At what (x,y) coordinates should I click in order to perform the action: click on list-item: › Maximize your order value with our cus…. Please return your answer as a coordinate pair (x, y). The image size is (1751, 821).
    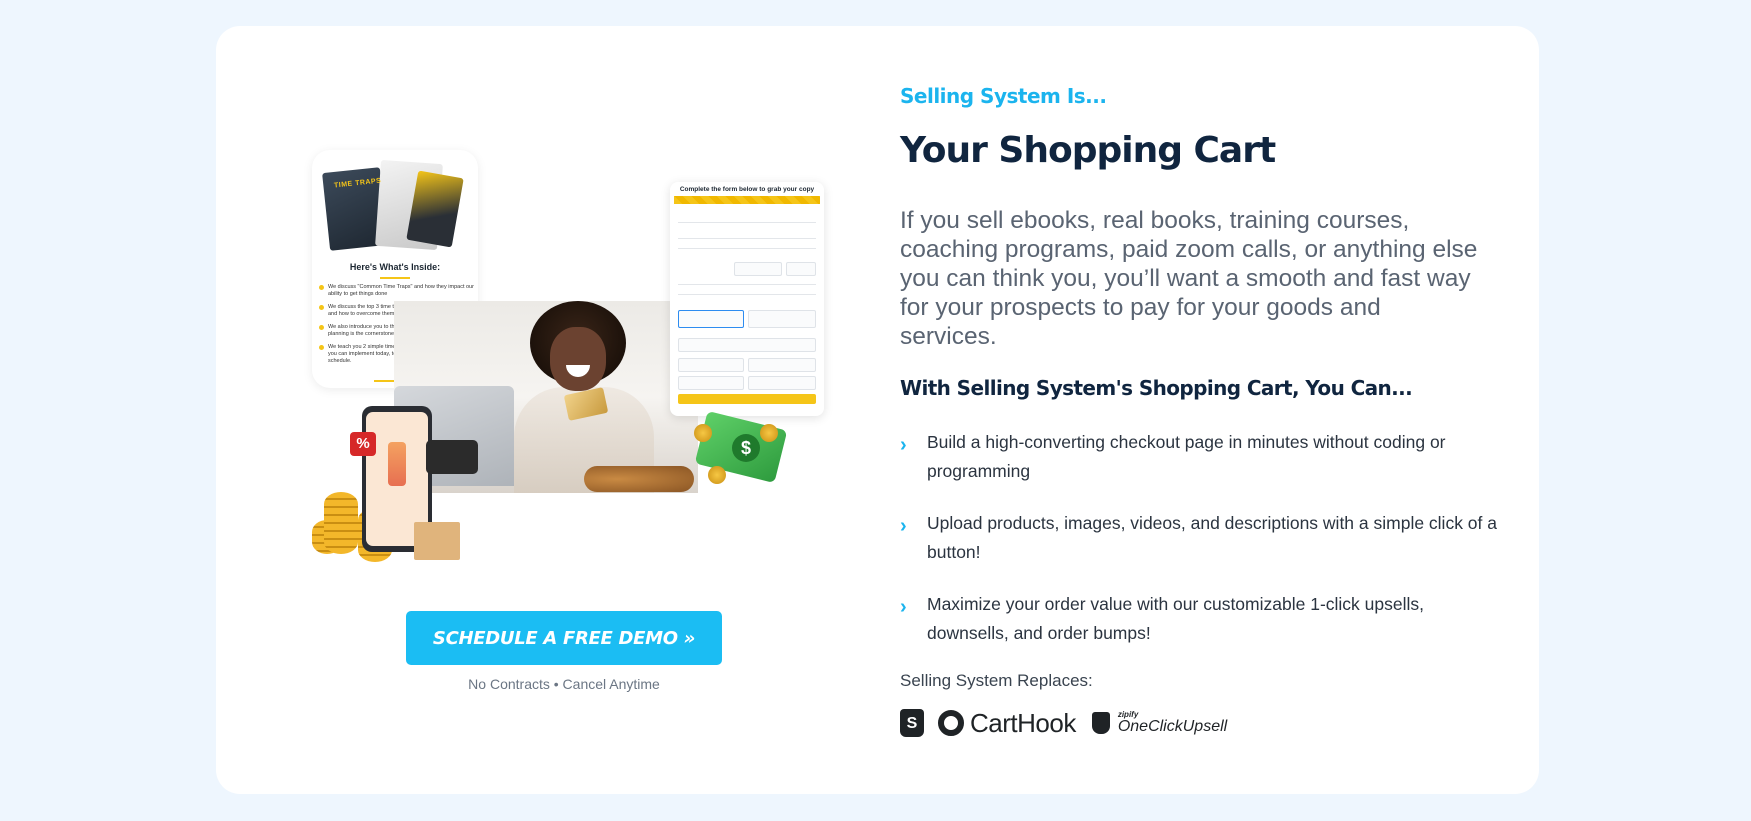
    Looking at the image, I should click on (1200, 630).